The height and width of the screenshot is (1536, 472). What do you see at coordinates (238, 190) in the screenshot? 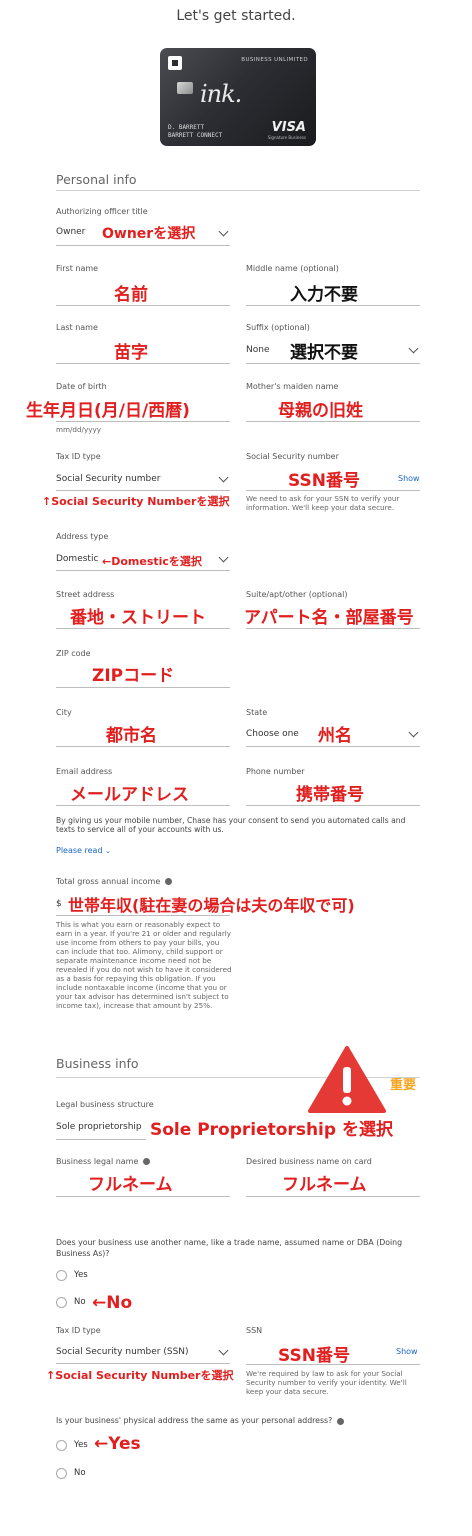
I see `section-divider` at bounding box center [238, 190].